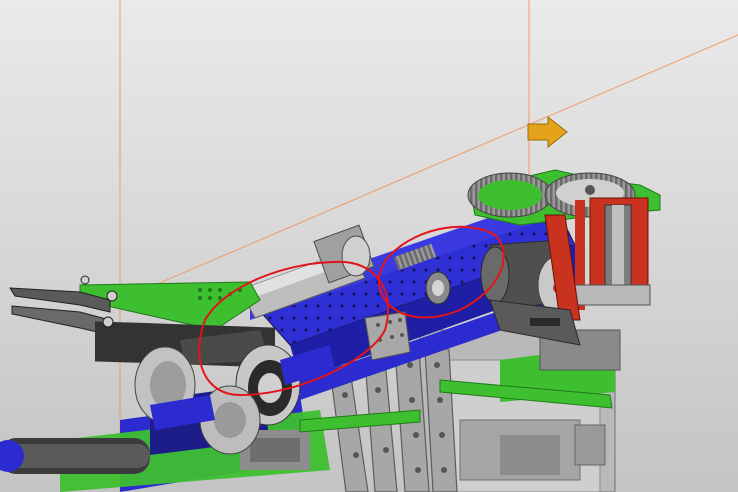  I want to click on red-cross-section, so click(597, 259).